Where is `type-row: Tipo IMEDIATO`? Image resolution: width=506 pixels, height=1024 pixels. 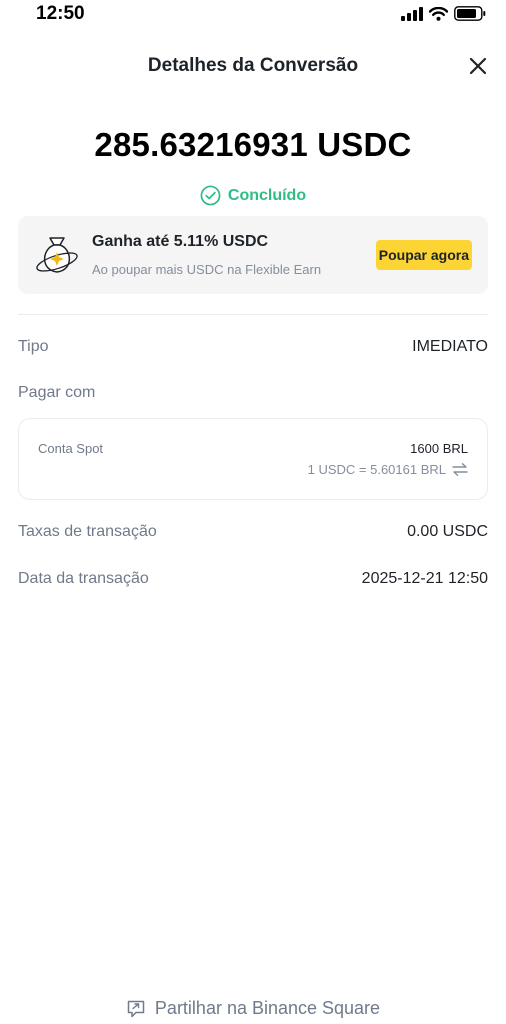
type-row: Tipo IMEDIATO is located at coordinates (253, 350).